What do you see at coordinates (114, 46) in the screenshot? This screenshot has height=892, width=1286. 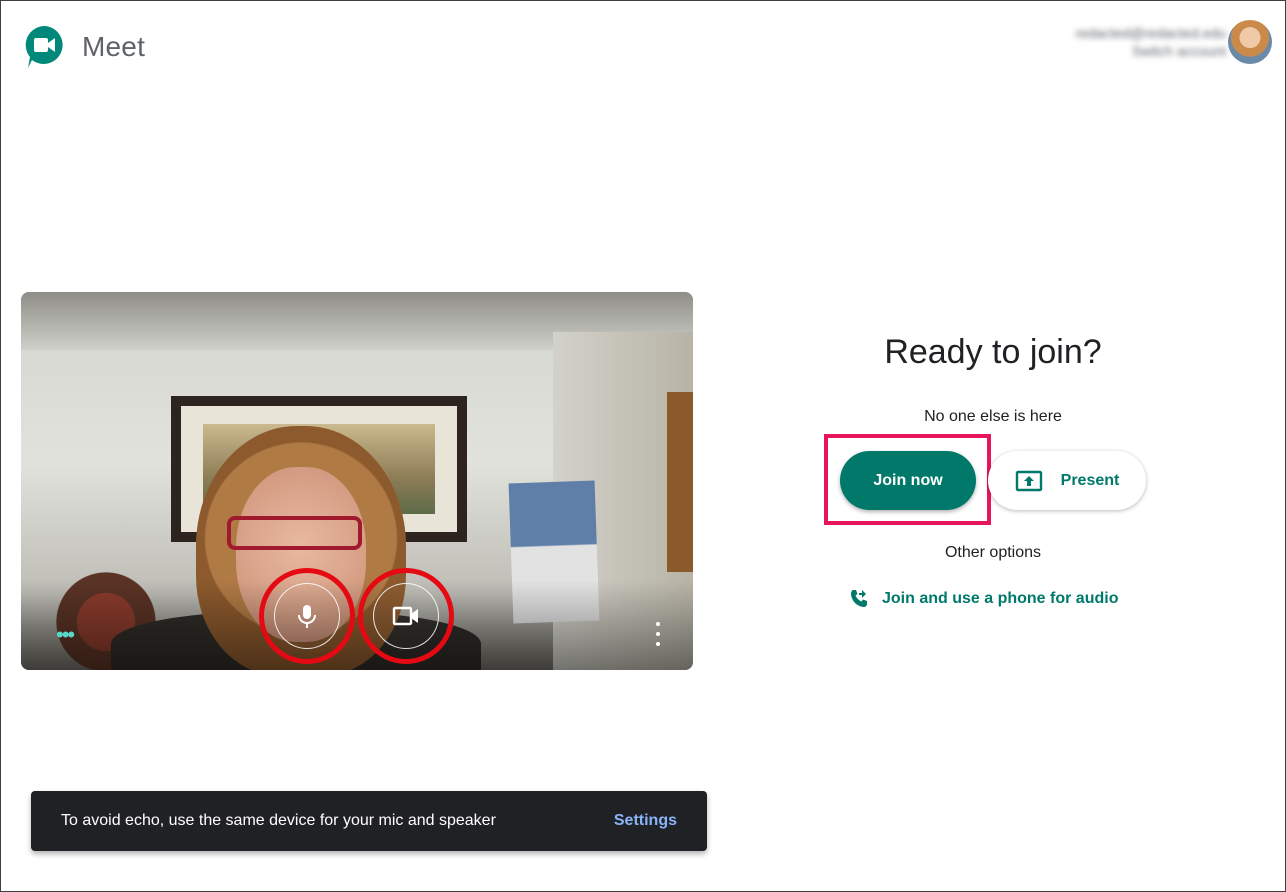 I see `app-title: Meet` at bounding box center [114, 46].